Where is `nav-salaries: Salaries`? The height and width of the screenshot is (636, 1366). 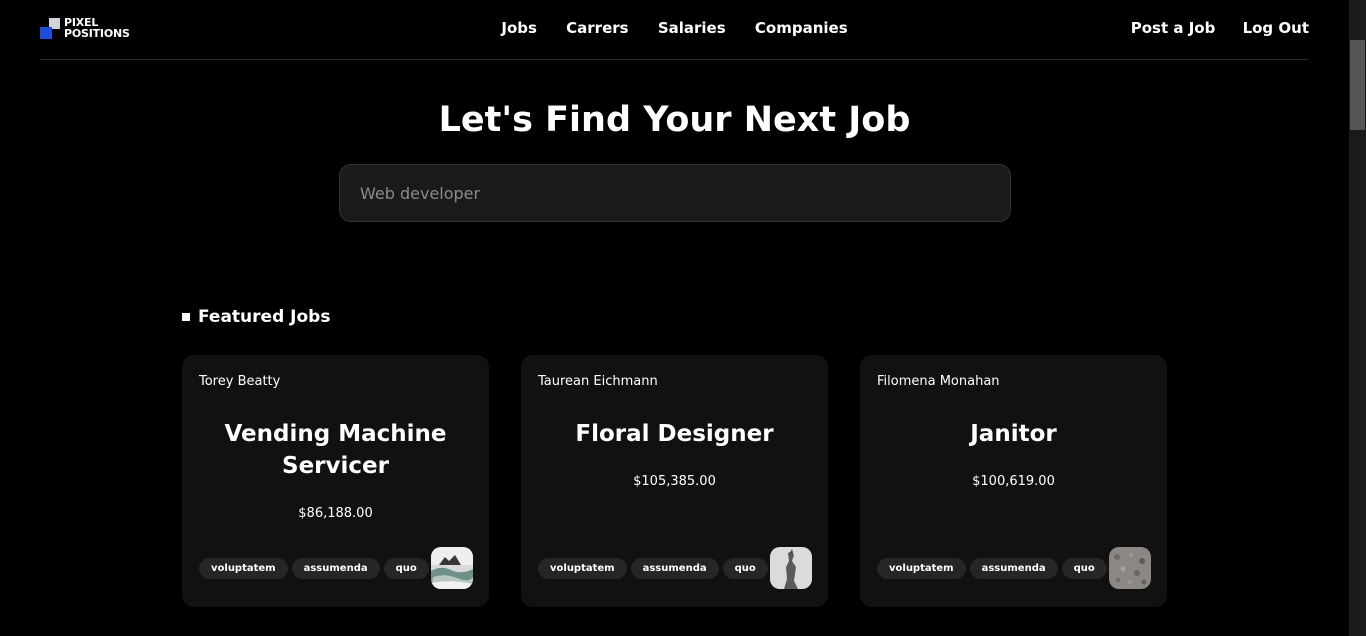 nav-salaries: Salaries is located at coordinates (692, 28).